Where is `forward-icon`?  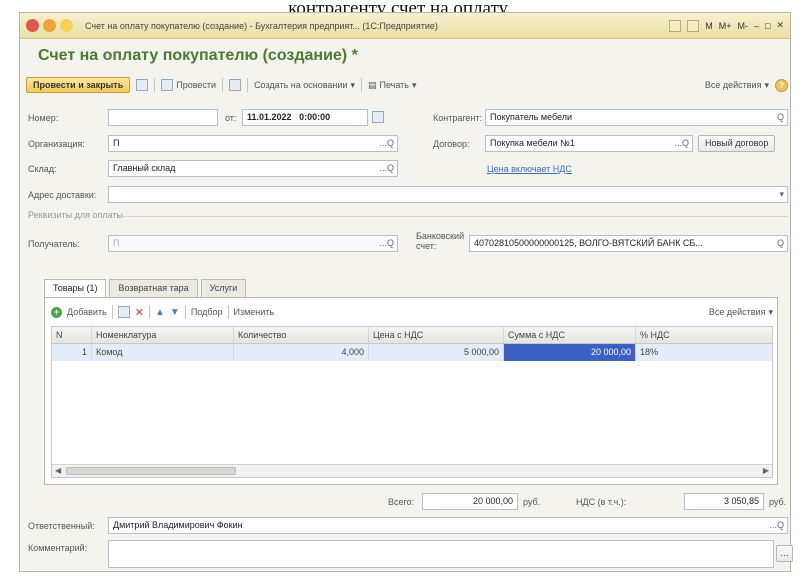
forward-icon is located at coordinates (49, 25).